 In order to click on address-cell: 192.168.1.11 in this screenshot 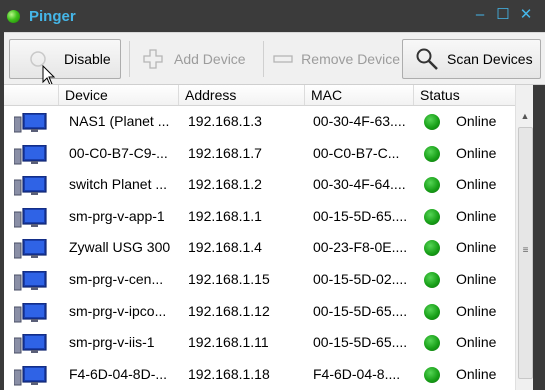, I will do `click(228, 342)`.